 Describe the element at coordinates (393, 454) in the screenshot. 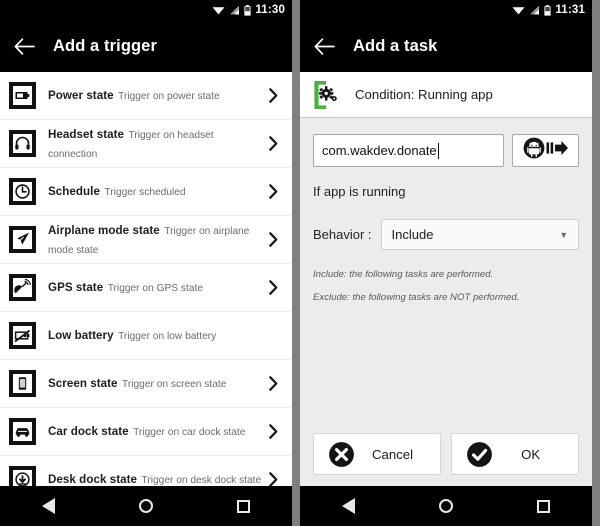

I see `cancel-button-label: Cancel` at that location.